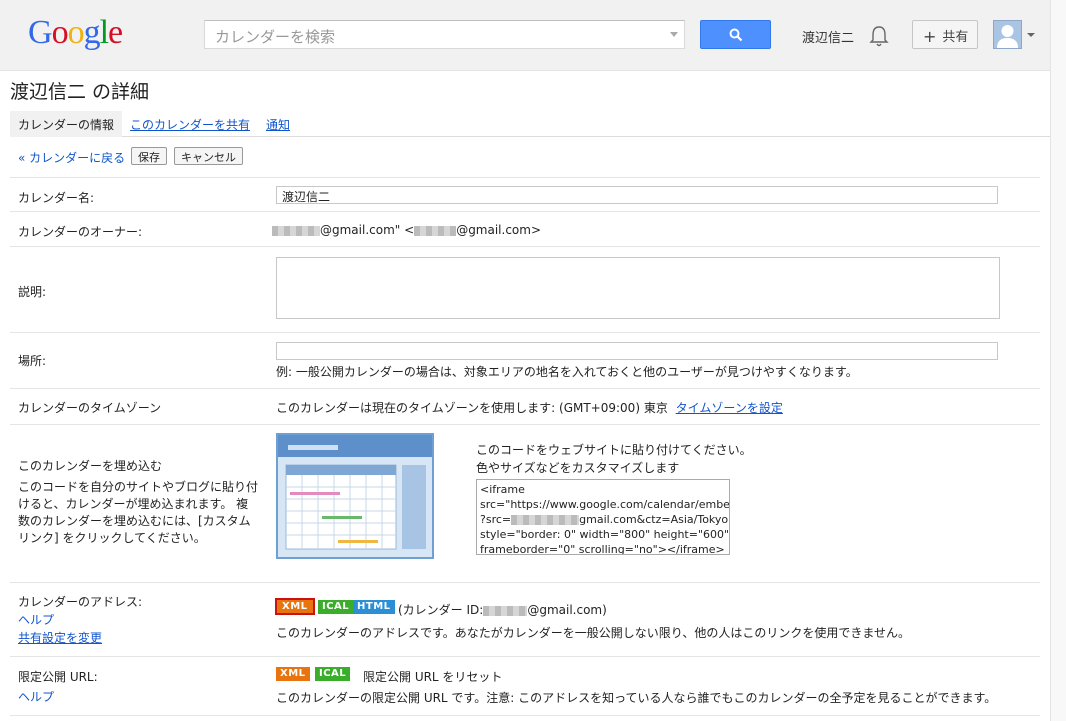 The height and width of the screenshot is (721, 1066). Describe the element at coordinates (80, 602) in the screenshot. I see `address-label: カレンダーのアドレス:` at that location.